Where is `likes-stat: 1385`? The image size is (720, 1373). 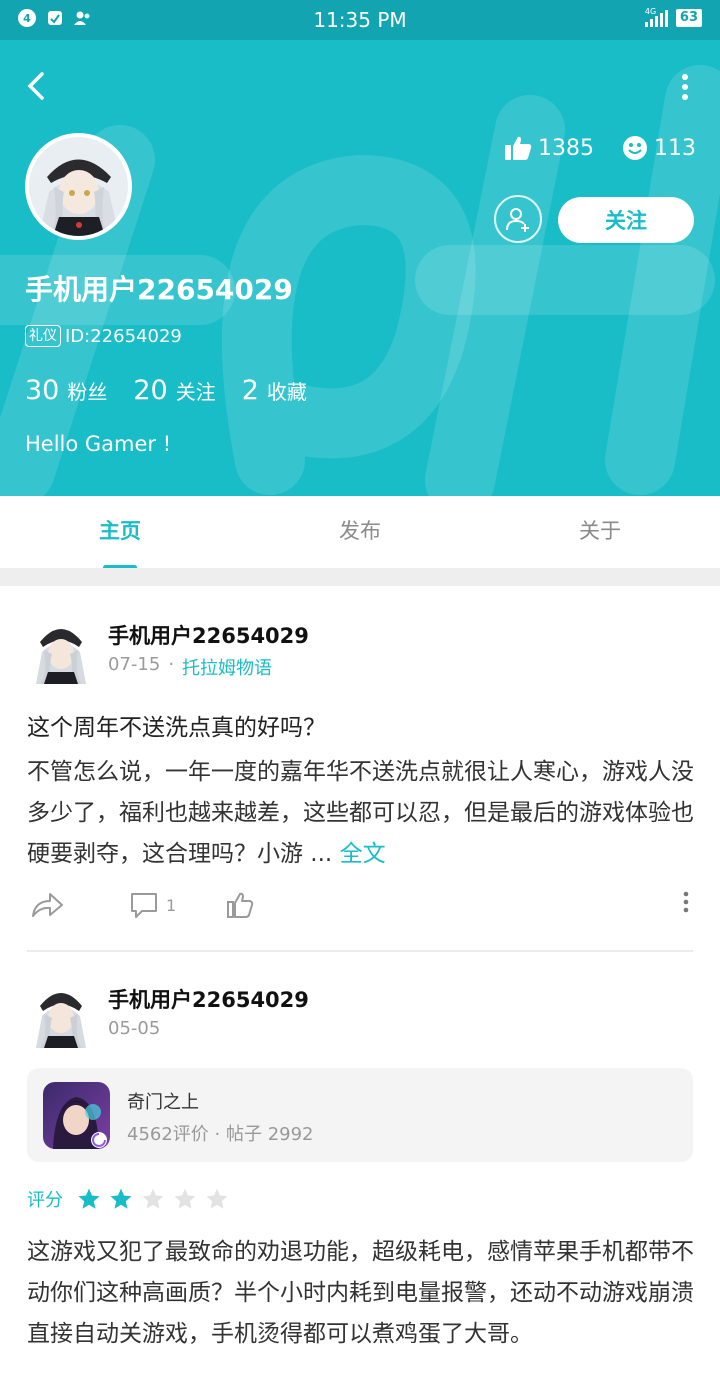 likes-stat: 1385 is located at coordinates (549, 148).